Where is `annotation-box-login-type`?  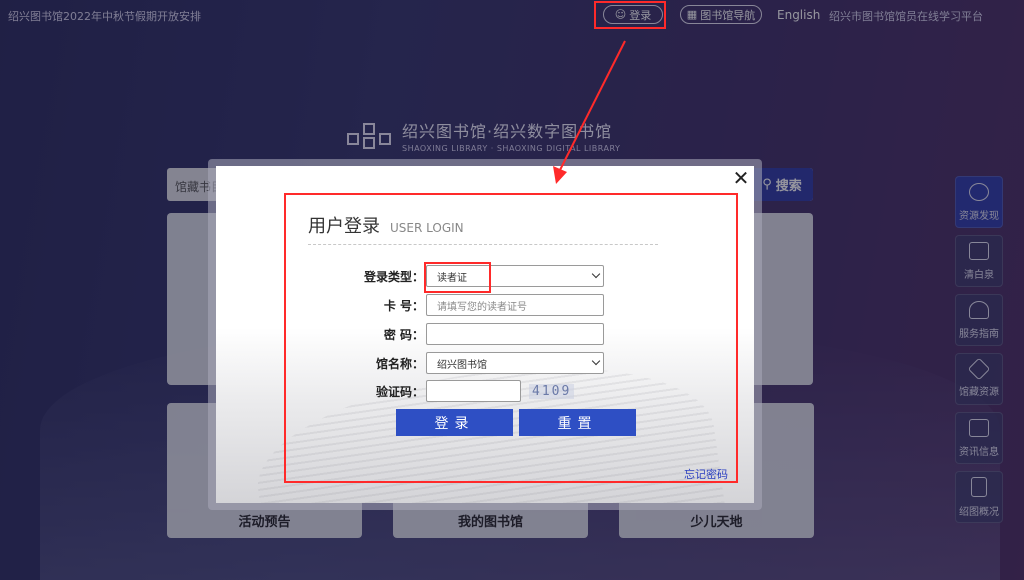 annotation-box-login-type is located at coordinates (457, 277).